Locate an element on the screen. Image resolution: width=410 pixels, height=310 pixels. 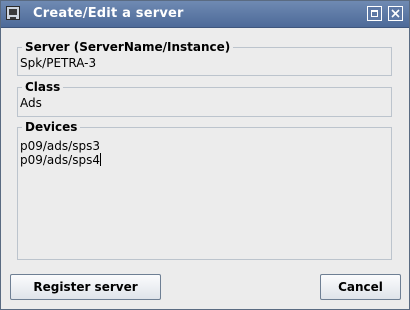
server-label: Server (ServerName/Instance) is located at coordinates (128, 47).